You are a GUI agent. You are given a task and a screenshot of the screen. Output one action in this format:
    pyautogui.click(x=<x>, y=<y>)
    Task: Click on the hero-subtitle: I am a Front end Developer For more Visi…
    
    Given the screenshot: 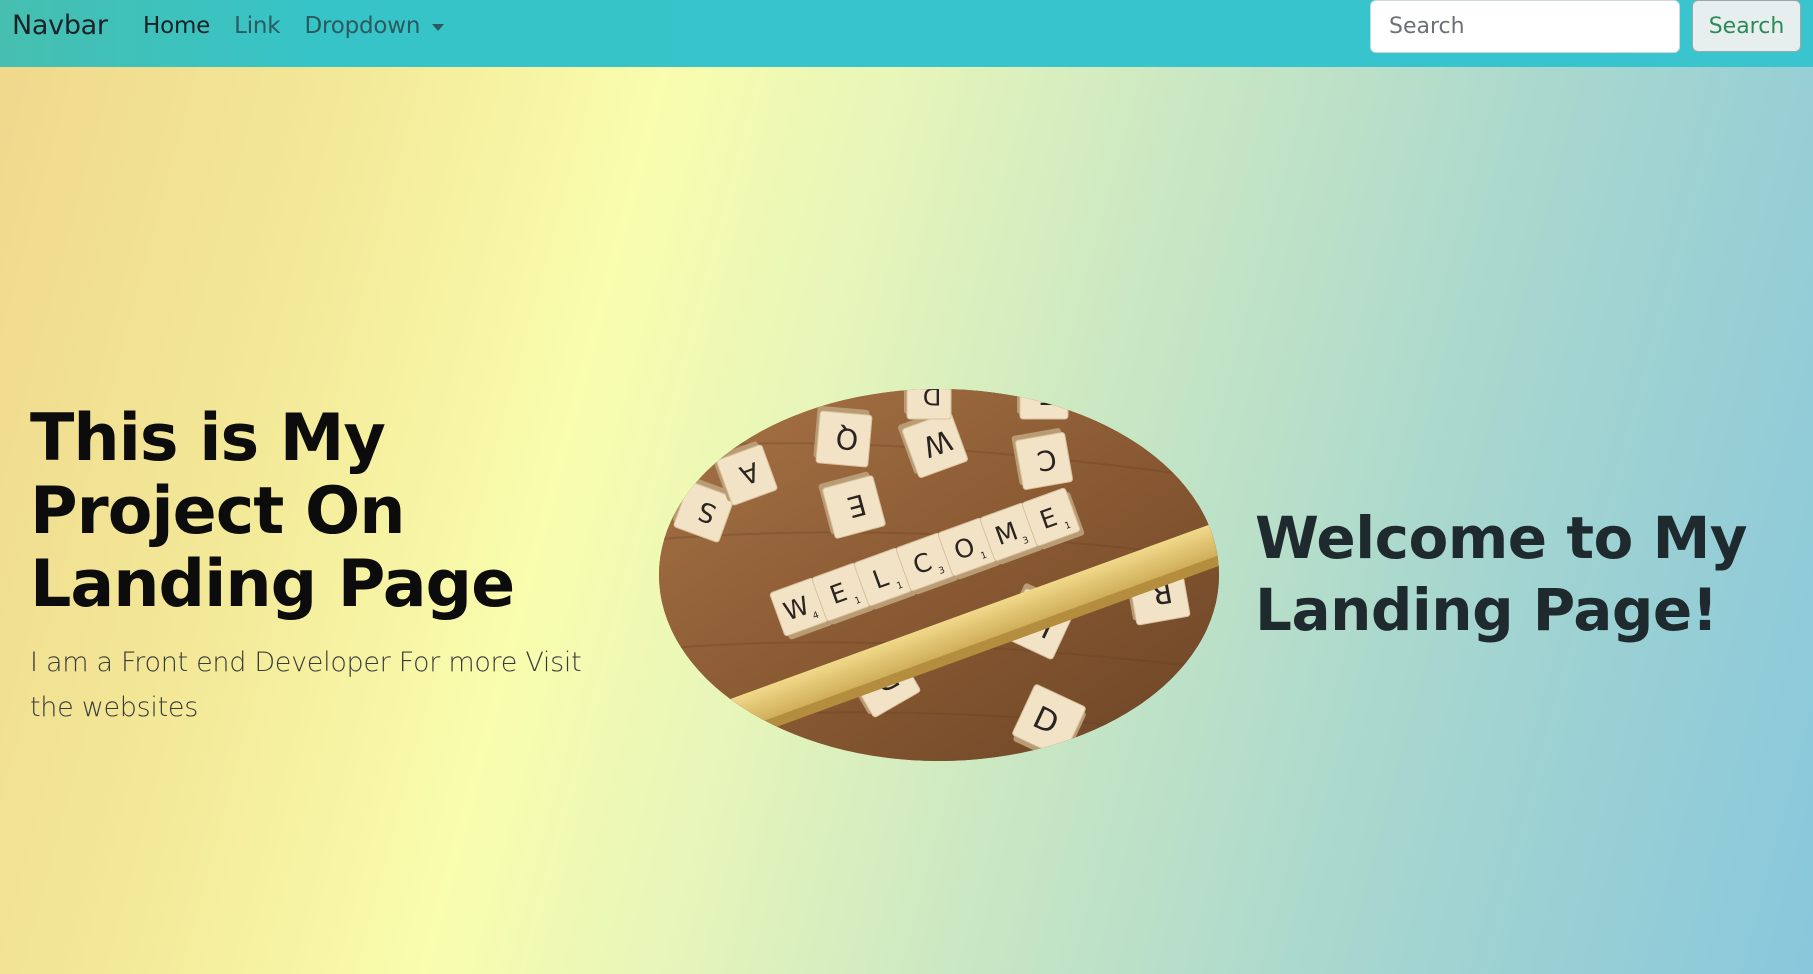 What is the action you would take?
    pyautogui.click(x=306, y=685)
    